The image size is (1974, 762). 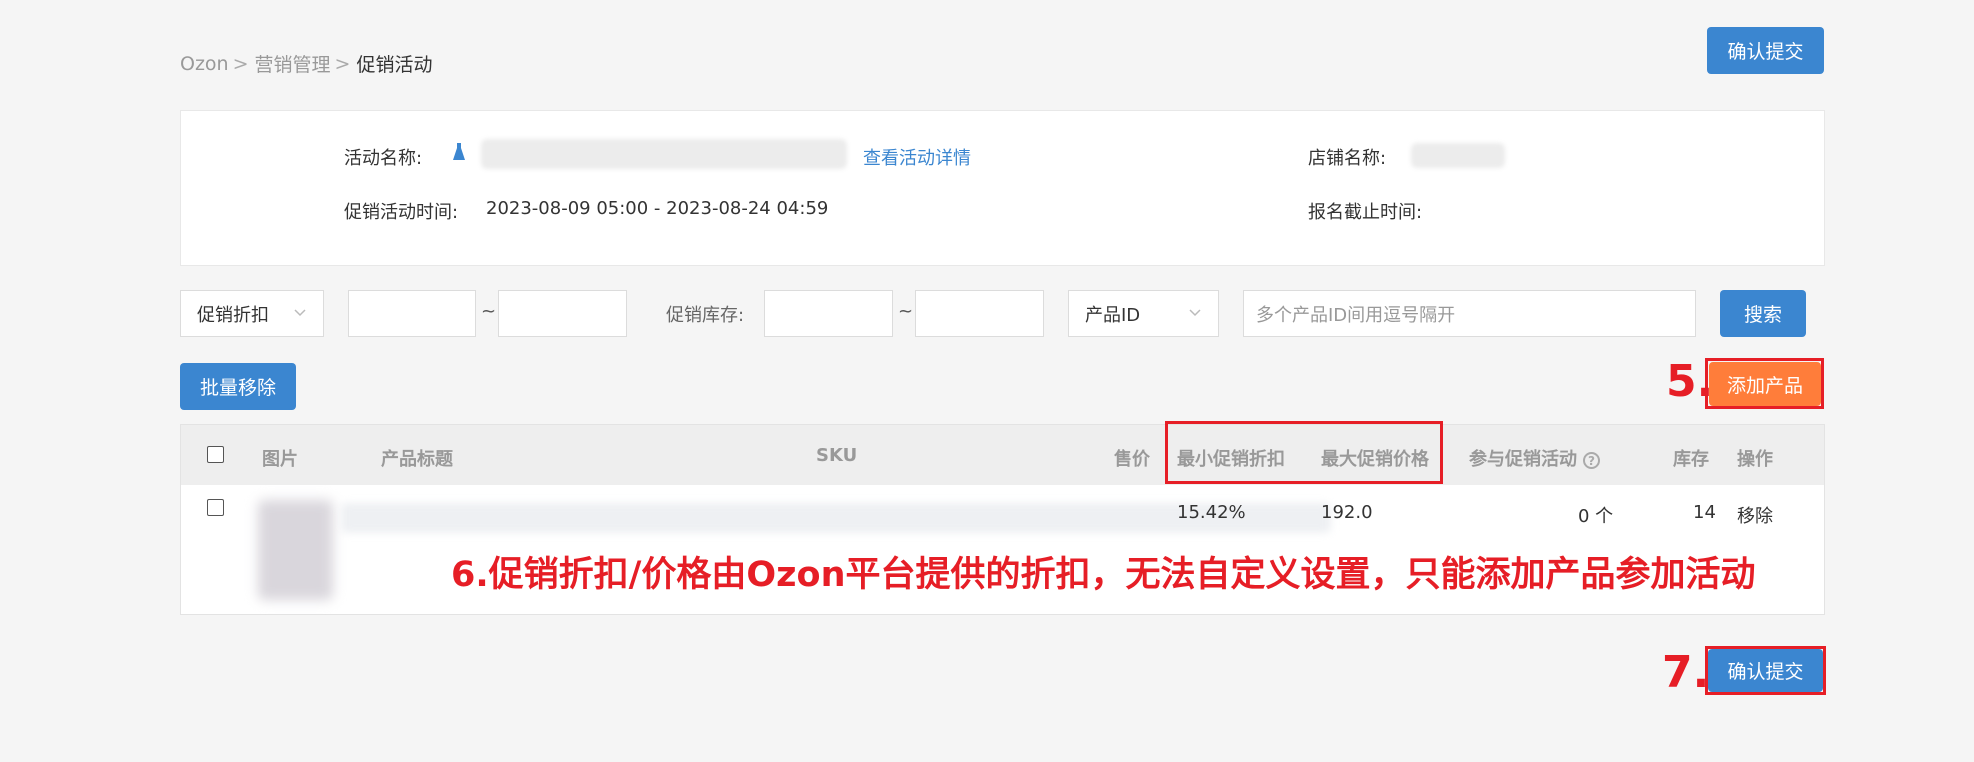 What do you see at coordinates (1755, 515) in the screenshot?
I see `row-remove-link: 移除` at bounding box center [1755, 515].